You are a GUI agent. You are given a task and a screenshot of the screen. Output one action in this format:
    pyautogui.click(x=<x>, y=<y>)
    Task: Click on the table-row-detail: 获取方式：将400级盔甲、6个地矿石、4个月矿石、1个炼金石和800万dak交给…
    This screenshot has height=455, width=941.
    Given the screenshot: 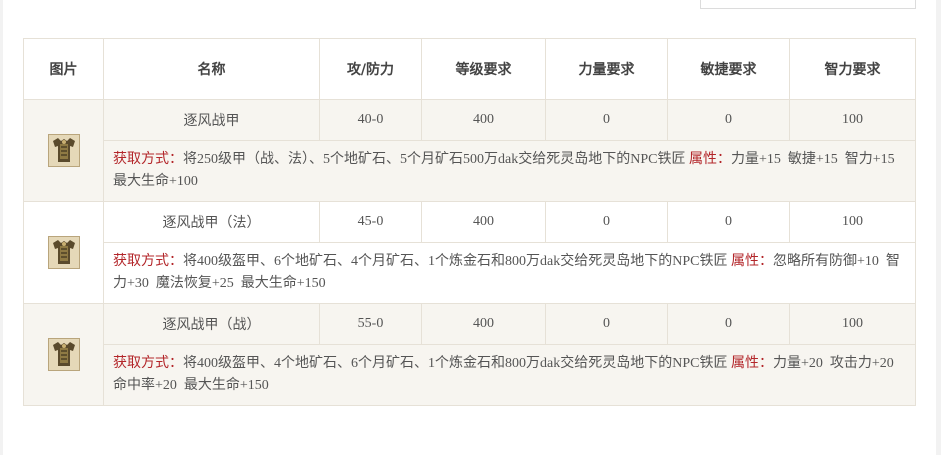 What is the action you would take?
    pyautogui.click(x=470, y=273)
    